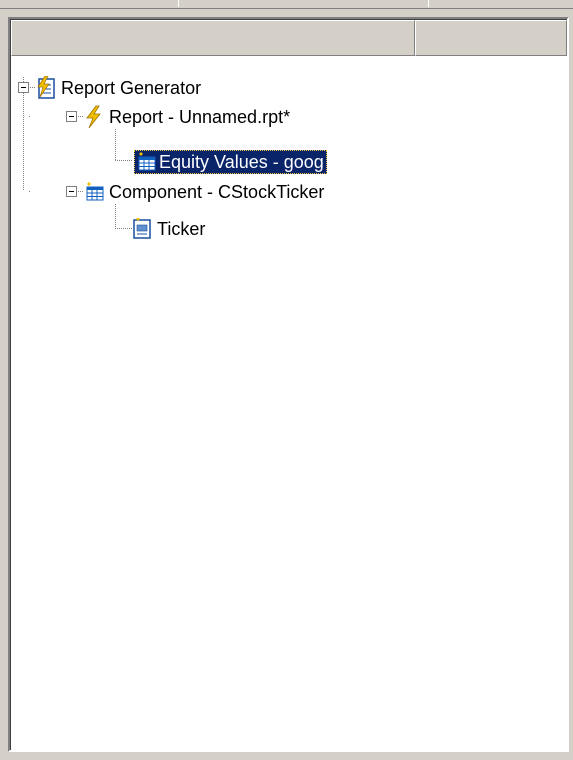 The image size is (573, 760). I want to click on collapse-toggle-report, so click(71, 116).